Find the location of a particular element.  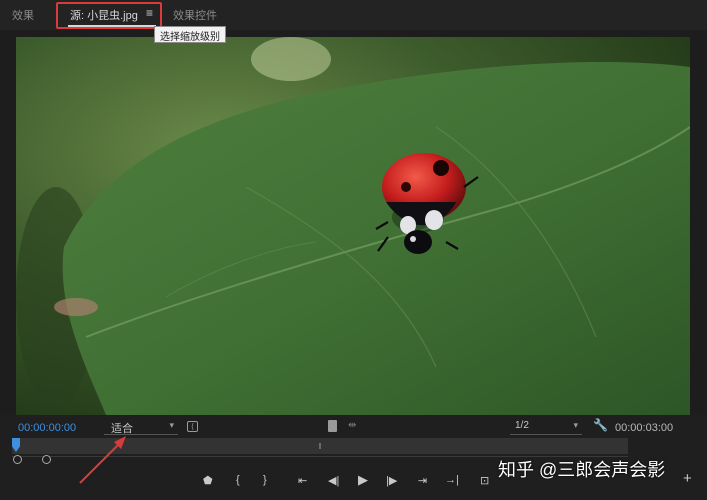

zoom-level-select: 适合 ▾ is located at coordinates (141, 427).